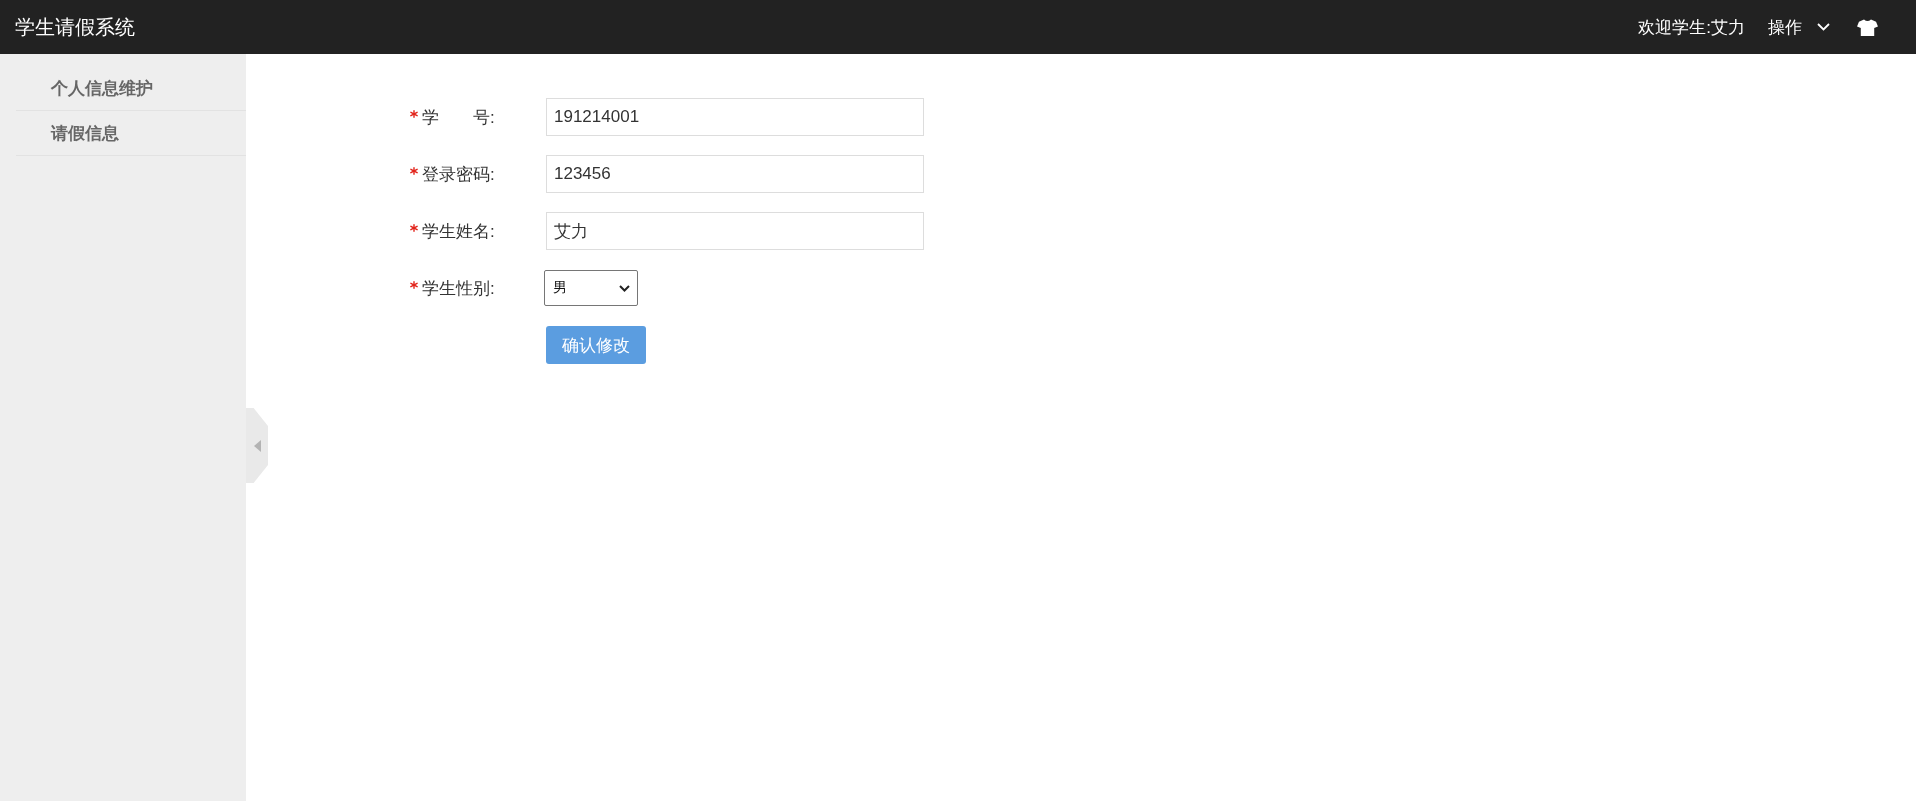 Image resolution: width=1916 pixels, height=801 pixels. Describe the element at coordinates (458, 174) in the screenshot. I see `field-label: 登录密码:` at that location.